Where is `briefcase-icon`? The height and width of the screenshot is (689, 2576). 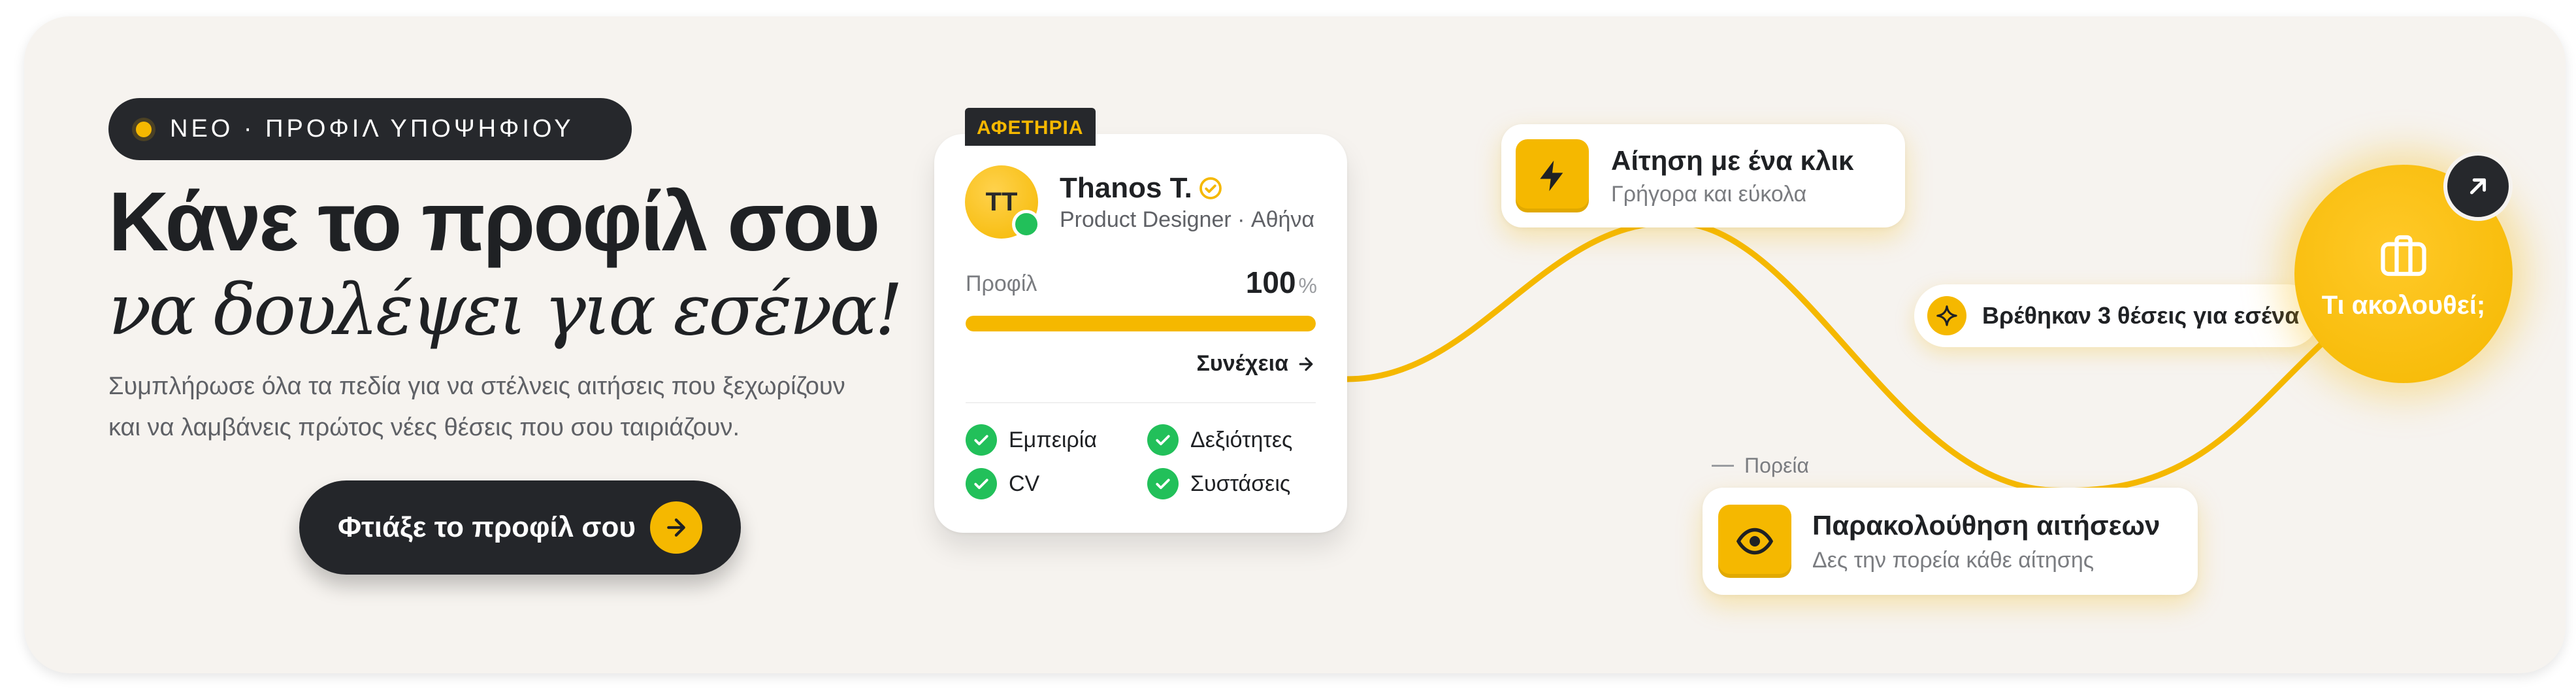 briefcase-icon is located at coordinates (2403, 256).